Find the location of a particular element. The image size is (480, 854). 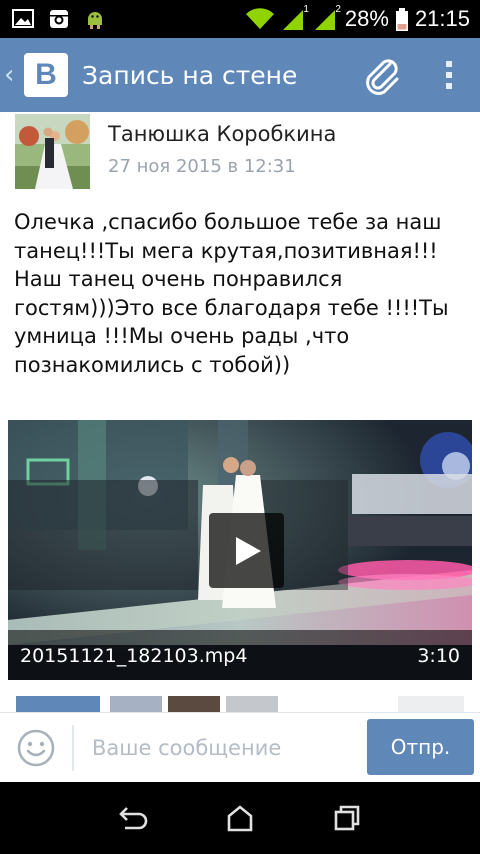

wifi-icon is located at coordinates (260, 19).